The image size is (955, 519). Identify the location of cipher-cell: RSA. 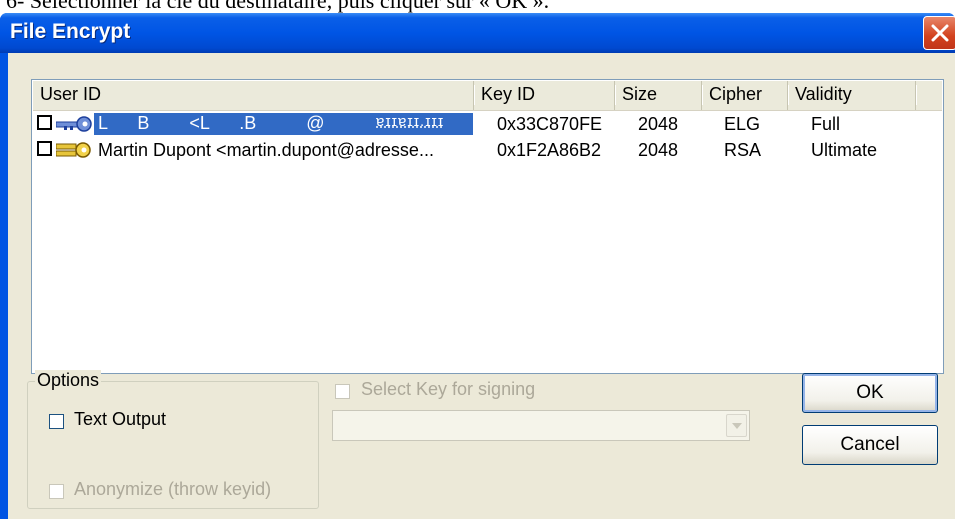
(743, 150).